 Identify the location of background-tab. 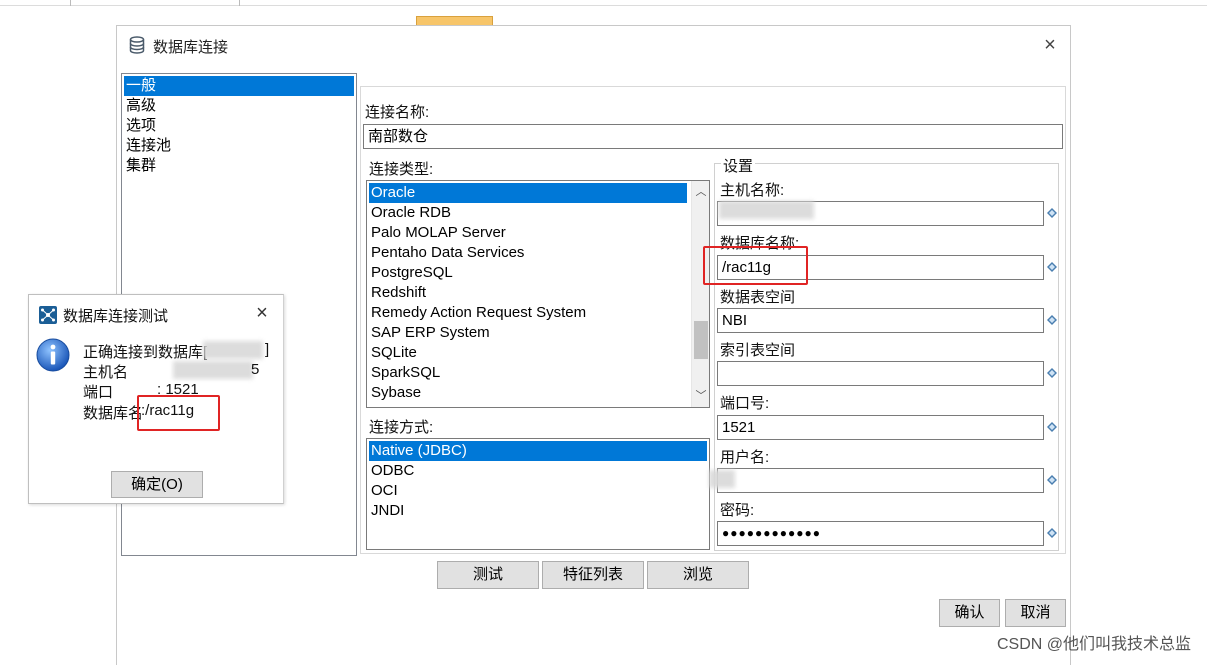
(155, 3).